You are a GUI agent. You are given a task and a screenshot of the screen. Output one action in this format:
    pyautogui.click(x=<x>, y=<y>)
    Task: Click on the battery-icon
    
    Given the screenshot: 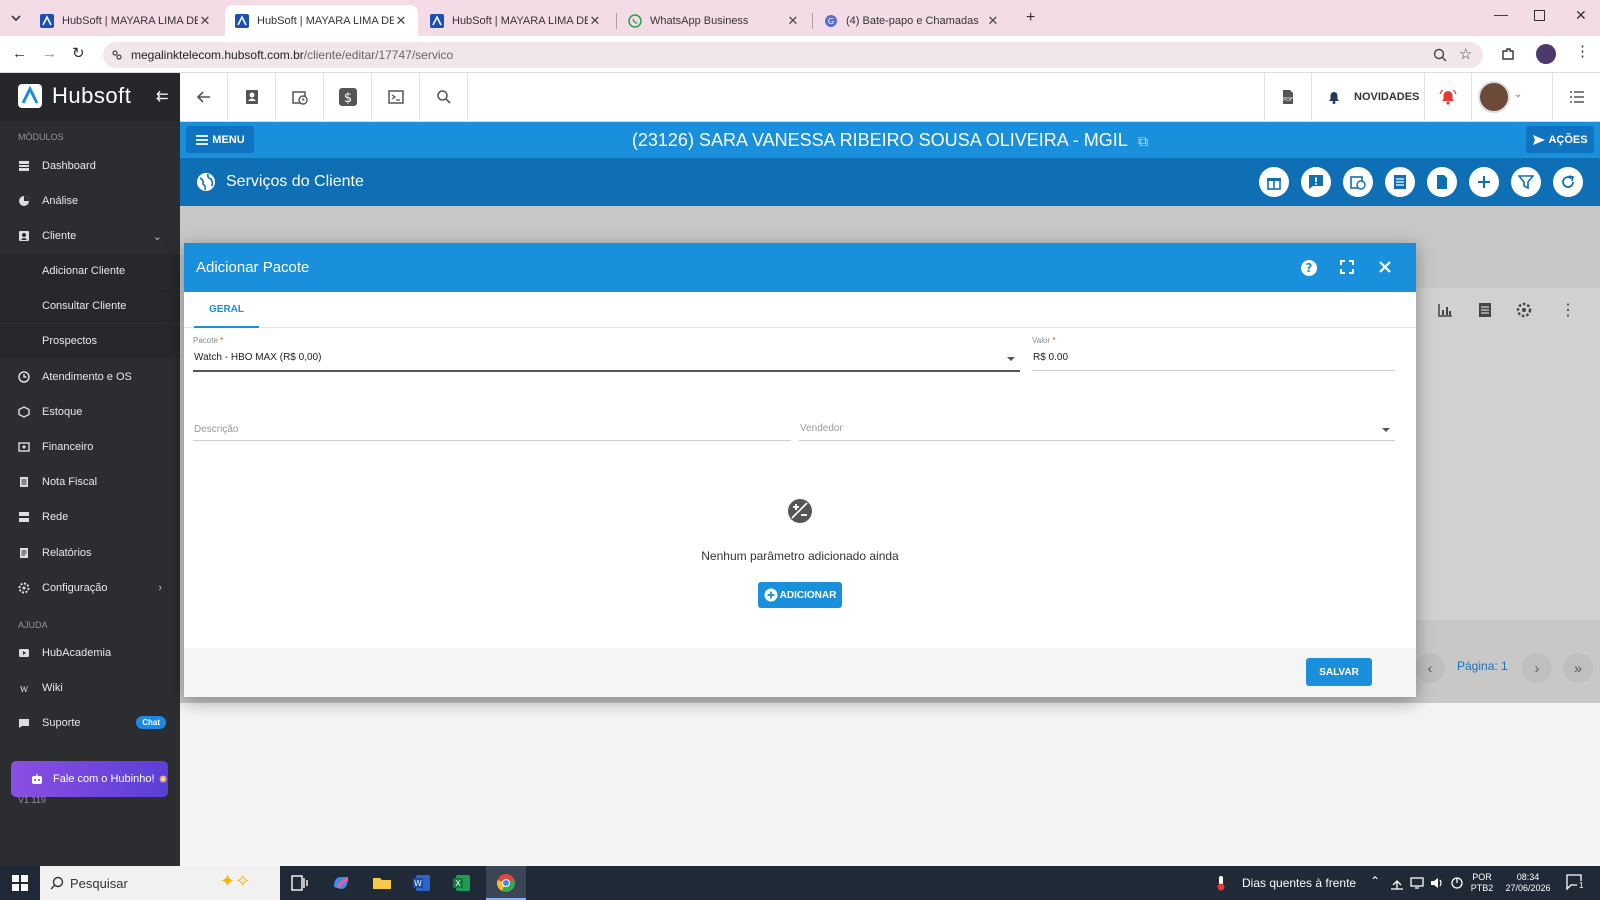 What is the action you would take?
    pyautogui.click(x=1457, y=883)
    